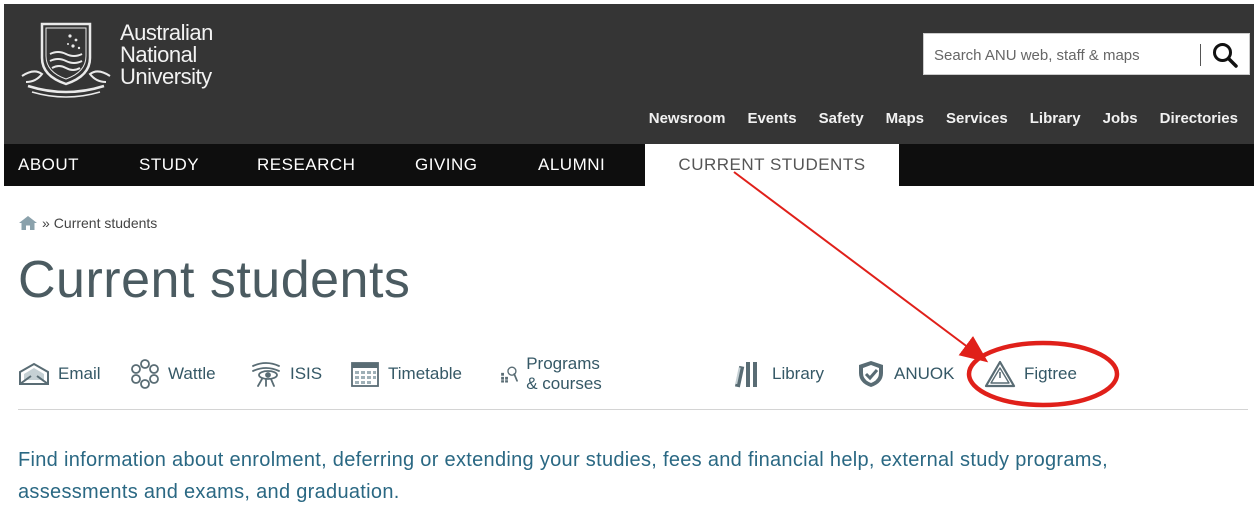 The height and width of the screenshot is (515, 1258). What do you see at coordinates (192, 373) in the screenshot?
I see `quick-link-label: Wattle` at bounding box center [192, 373].